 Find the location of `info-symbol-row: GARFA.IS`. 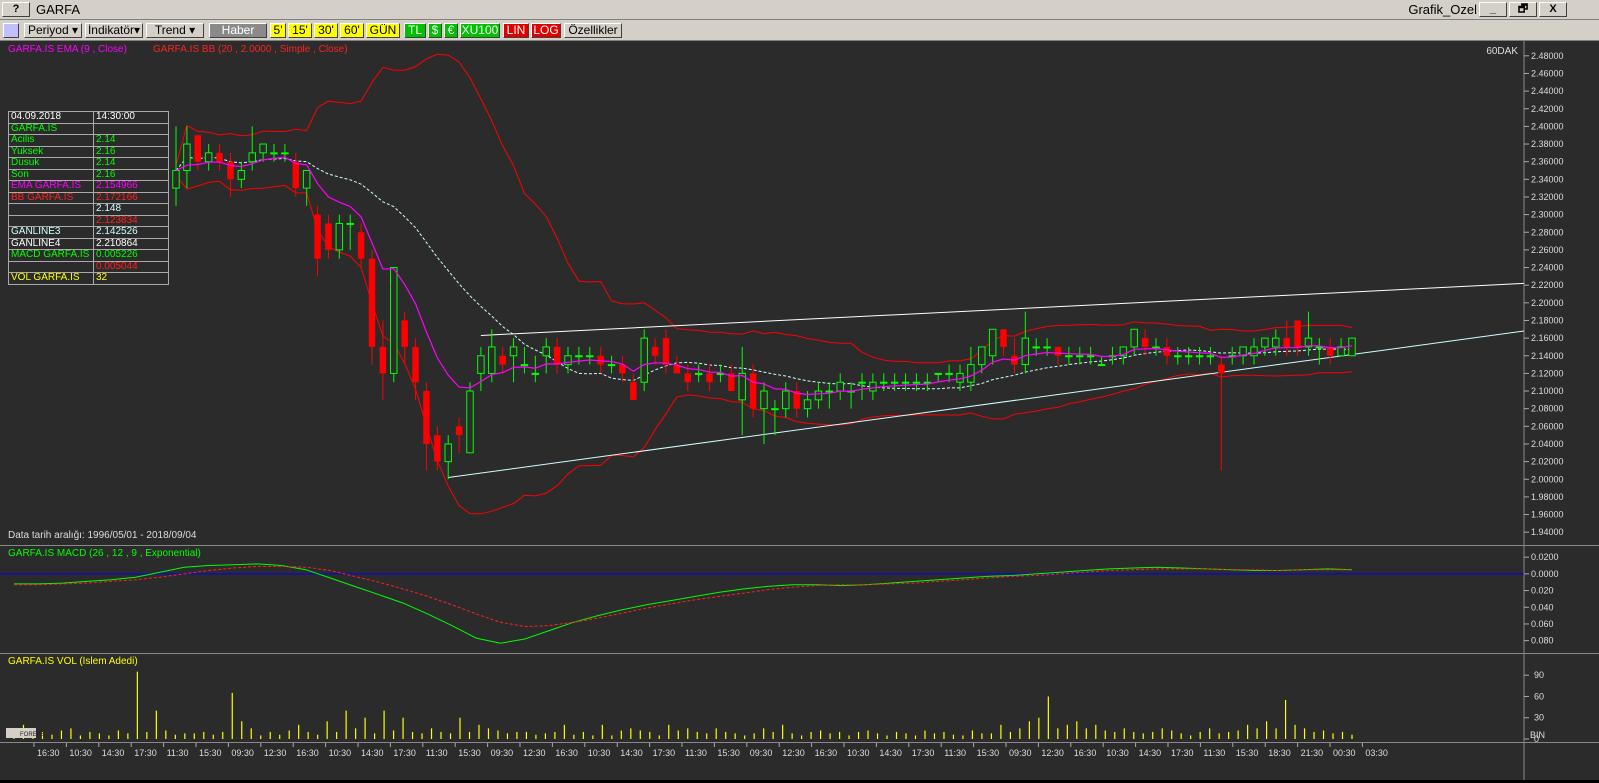

info-symbol-row: GARFA.IS is located at coordinates (88, 128).